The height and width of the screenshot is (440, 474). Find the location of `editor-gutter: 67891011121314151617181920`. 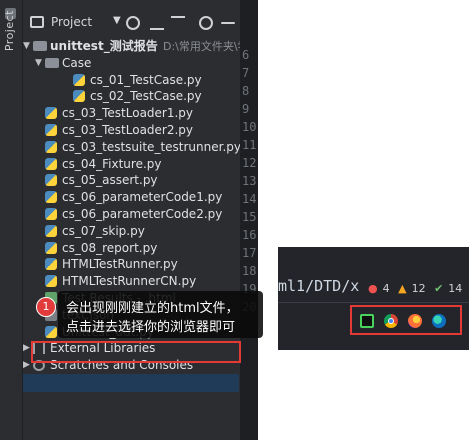

editor-gutter: 67891011121314151617181920 is located at coordinates (249, 220).